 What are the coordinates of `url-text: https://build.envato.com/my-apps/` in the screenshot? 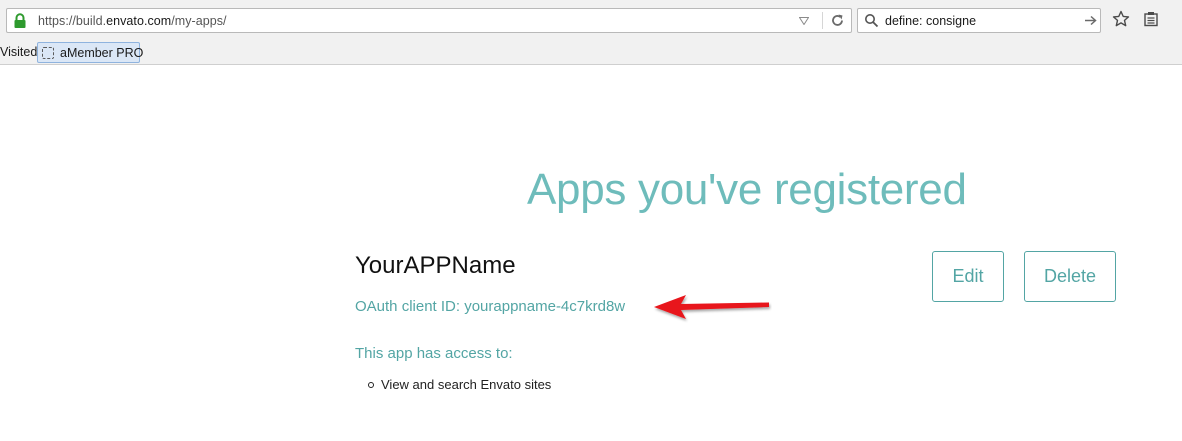 It's located at (132, 21).